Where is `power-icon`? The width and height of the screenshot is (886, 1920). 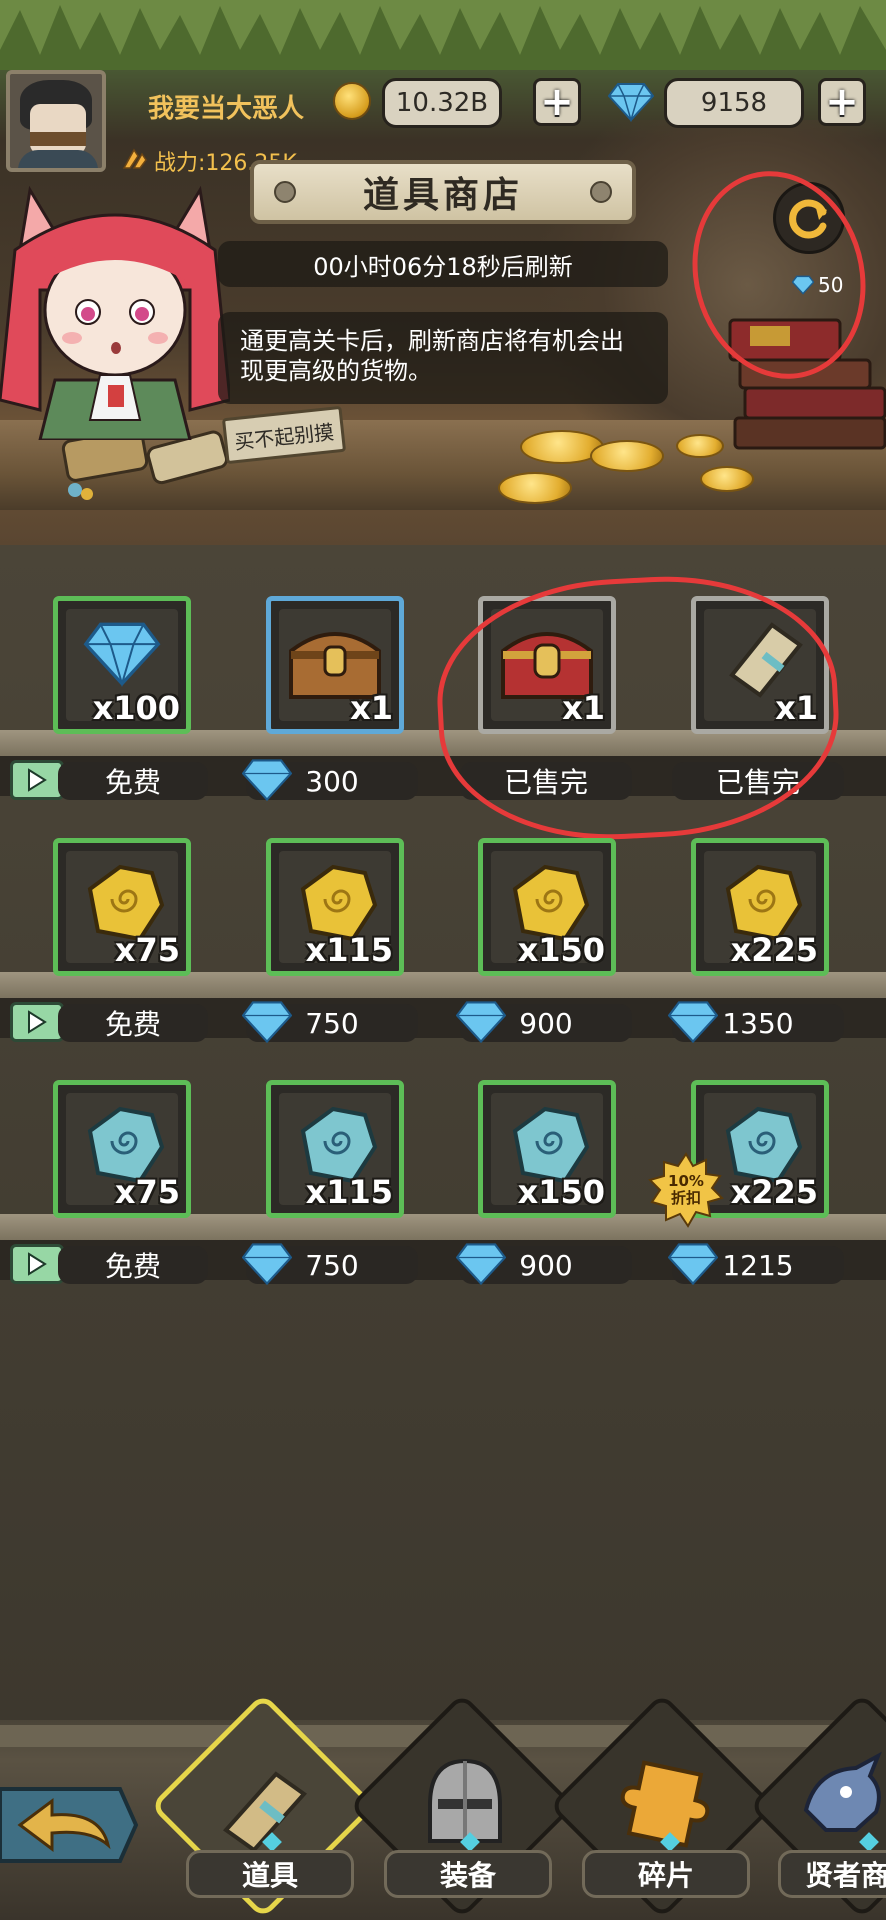 power-icon is located at coordinates (134, 158).